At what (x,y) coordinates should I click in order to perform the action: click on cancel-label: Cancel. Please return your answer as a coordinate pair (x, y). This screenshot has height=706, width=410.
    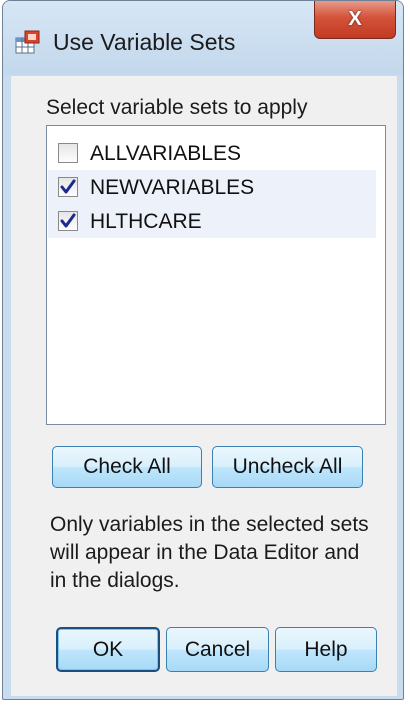
    Looking at the image, I should click on (217, 649).